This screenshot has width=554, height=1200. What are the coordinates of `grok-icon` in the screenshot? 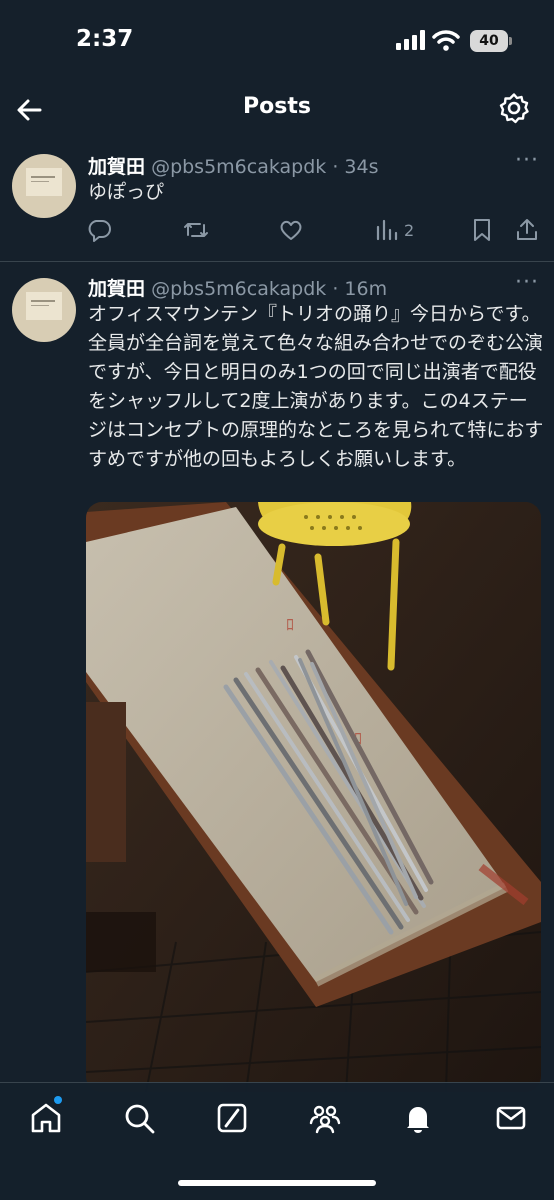 It's located at (232, 1118).